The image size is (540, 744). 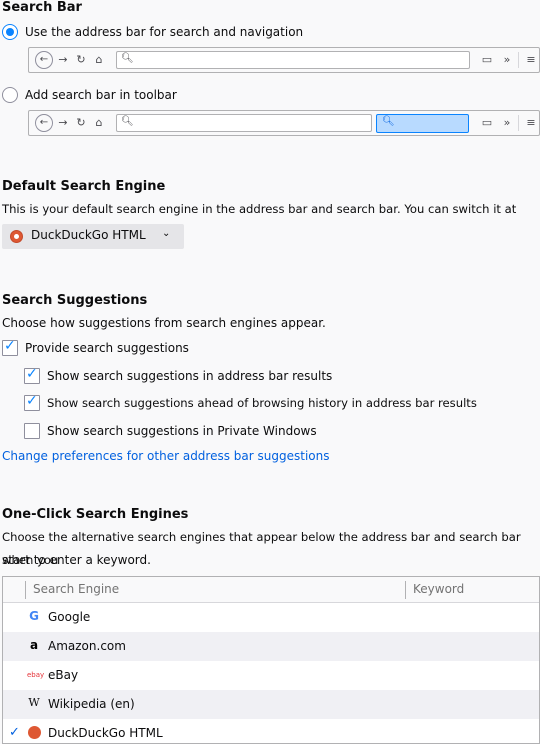 I want to click on table-row: a Amazon.com, so click(x=271, y=646).